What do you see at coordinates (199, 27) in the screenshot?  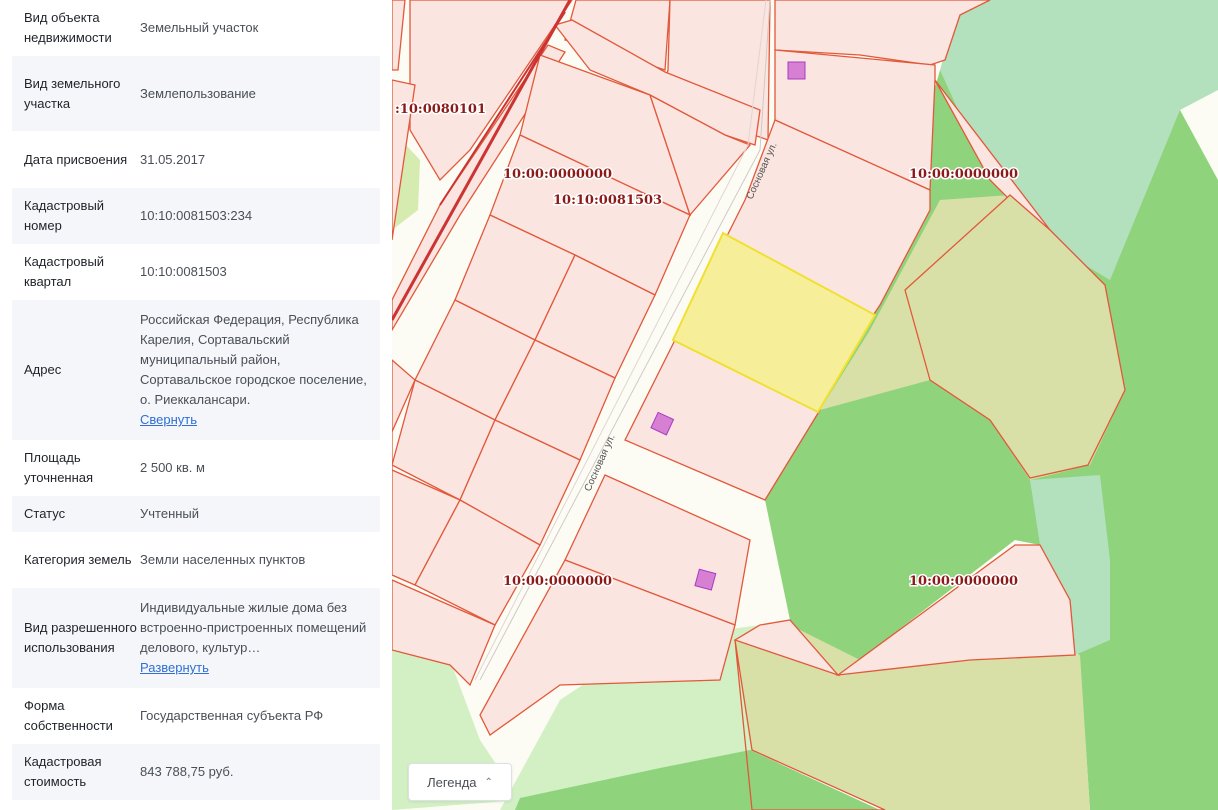 I see `info-value: Земельный участок` at bounding box center [199, 27].